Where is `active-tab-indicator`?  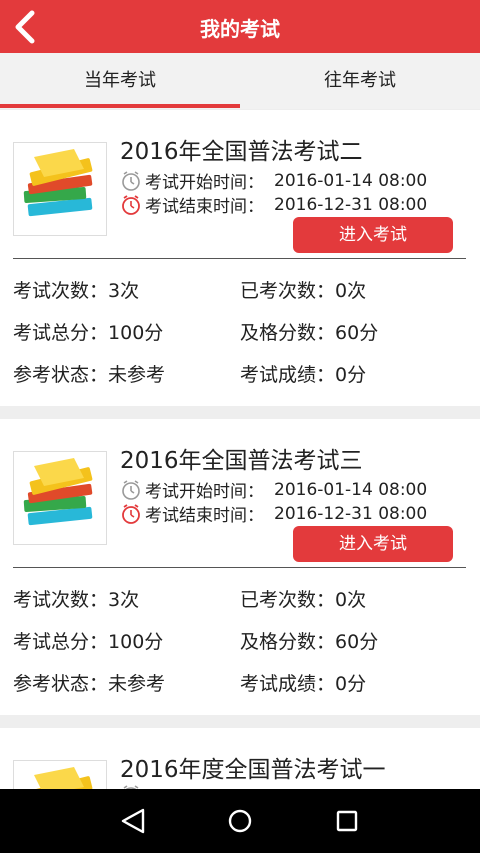
active-tab-indicator is located at coordinates (120, 106).